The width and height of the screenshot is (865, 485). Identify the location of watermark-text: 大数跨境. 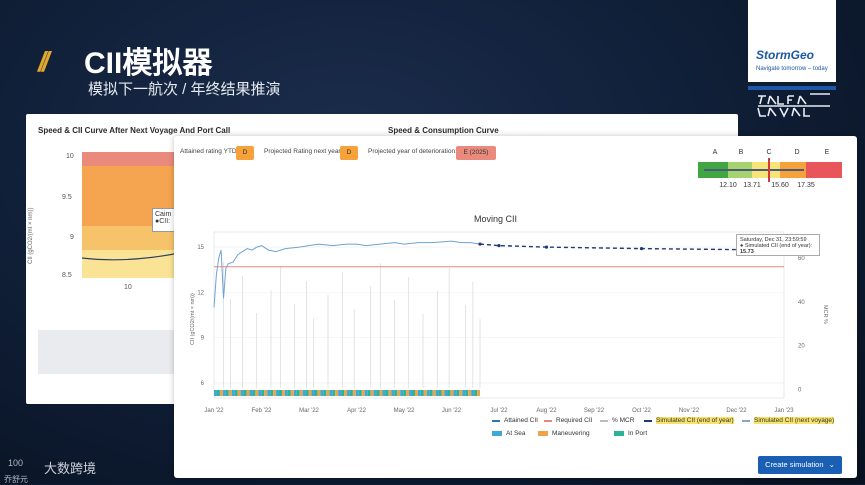
(70, 468).